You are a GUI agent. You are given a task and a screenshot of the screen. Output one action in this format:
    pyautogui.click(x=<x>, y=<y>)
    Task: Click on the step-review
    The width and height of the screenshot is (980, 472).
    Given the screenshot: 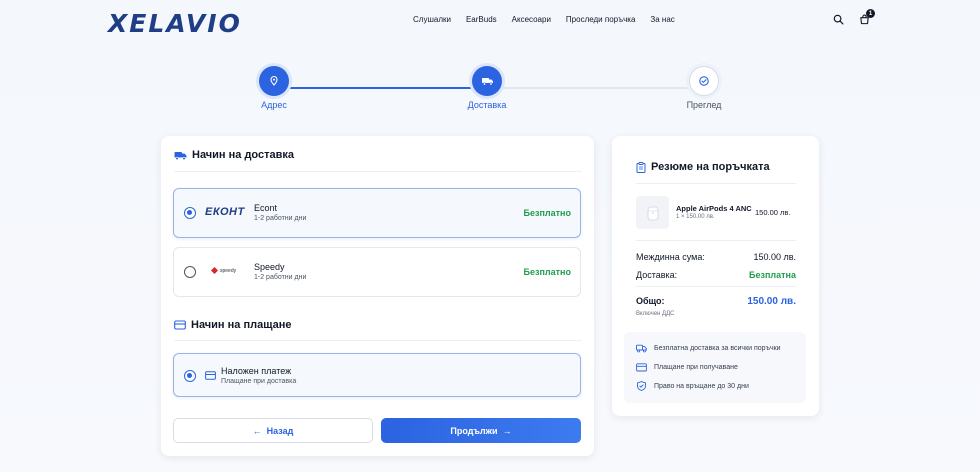 What is the action you would take?
    pyautogui.click(x=704, y=81)
    